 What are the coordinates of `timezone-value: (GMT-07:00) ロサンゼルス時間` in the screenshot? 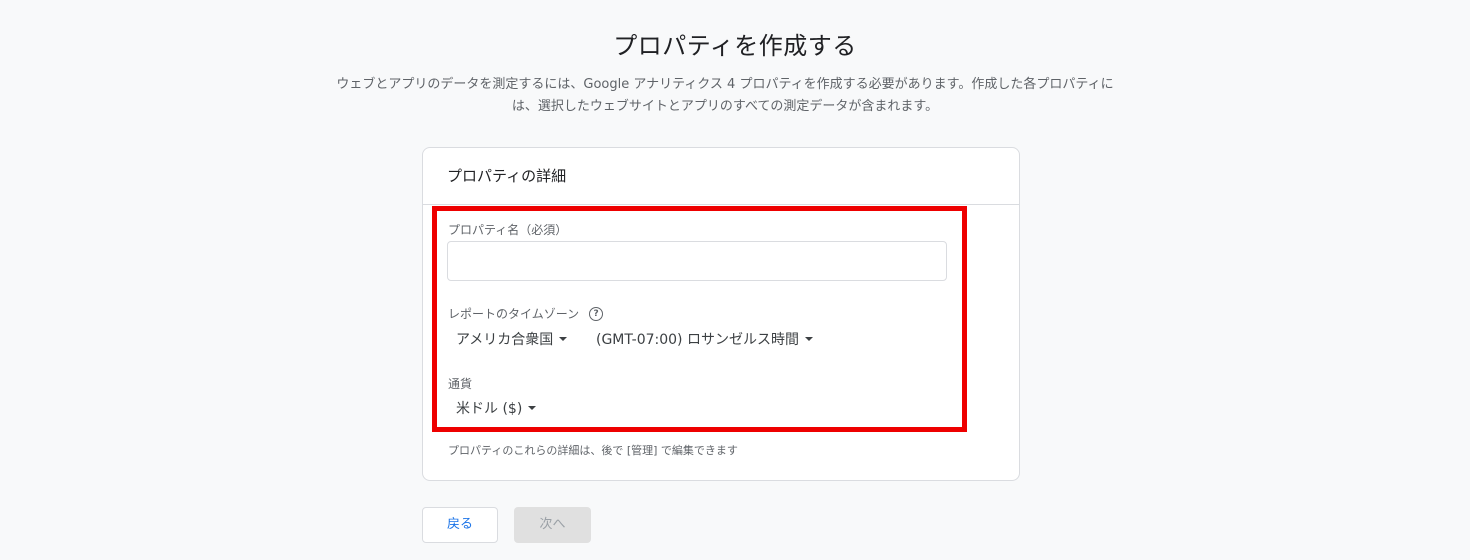 It's located at (697, 340).